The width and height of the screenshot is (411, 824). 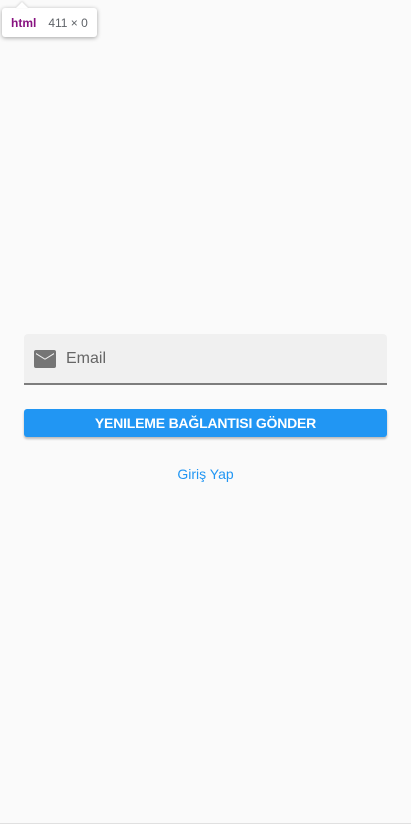 I want to click on login-link: Giriş Yap, so click(x=205, y=474).